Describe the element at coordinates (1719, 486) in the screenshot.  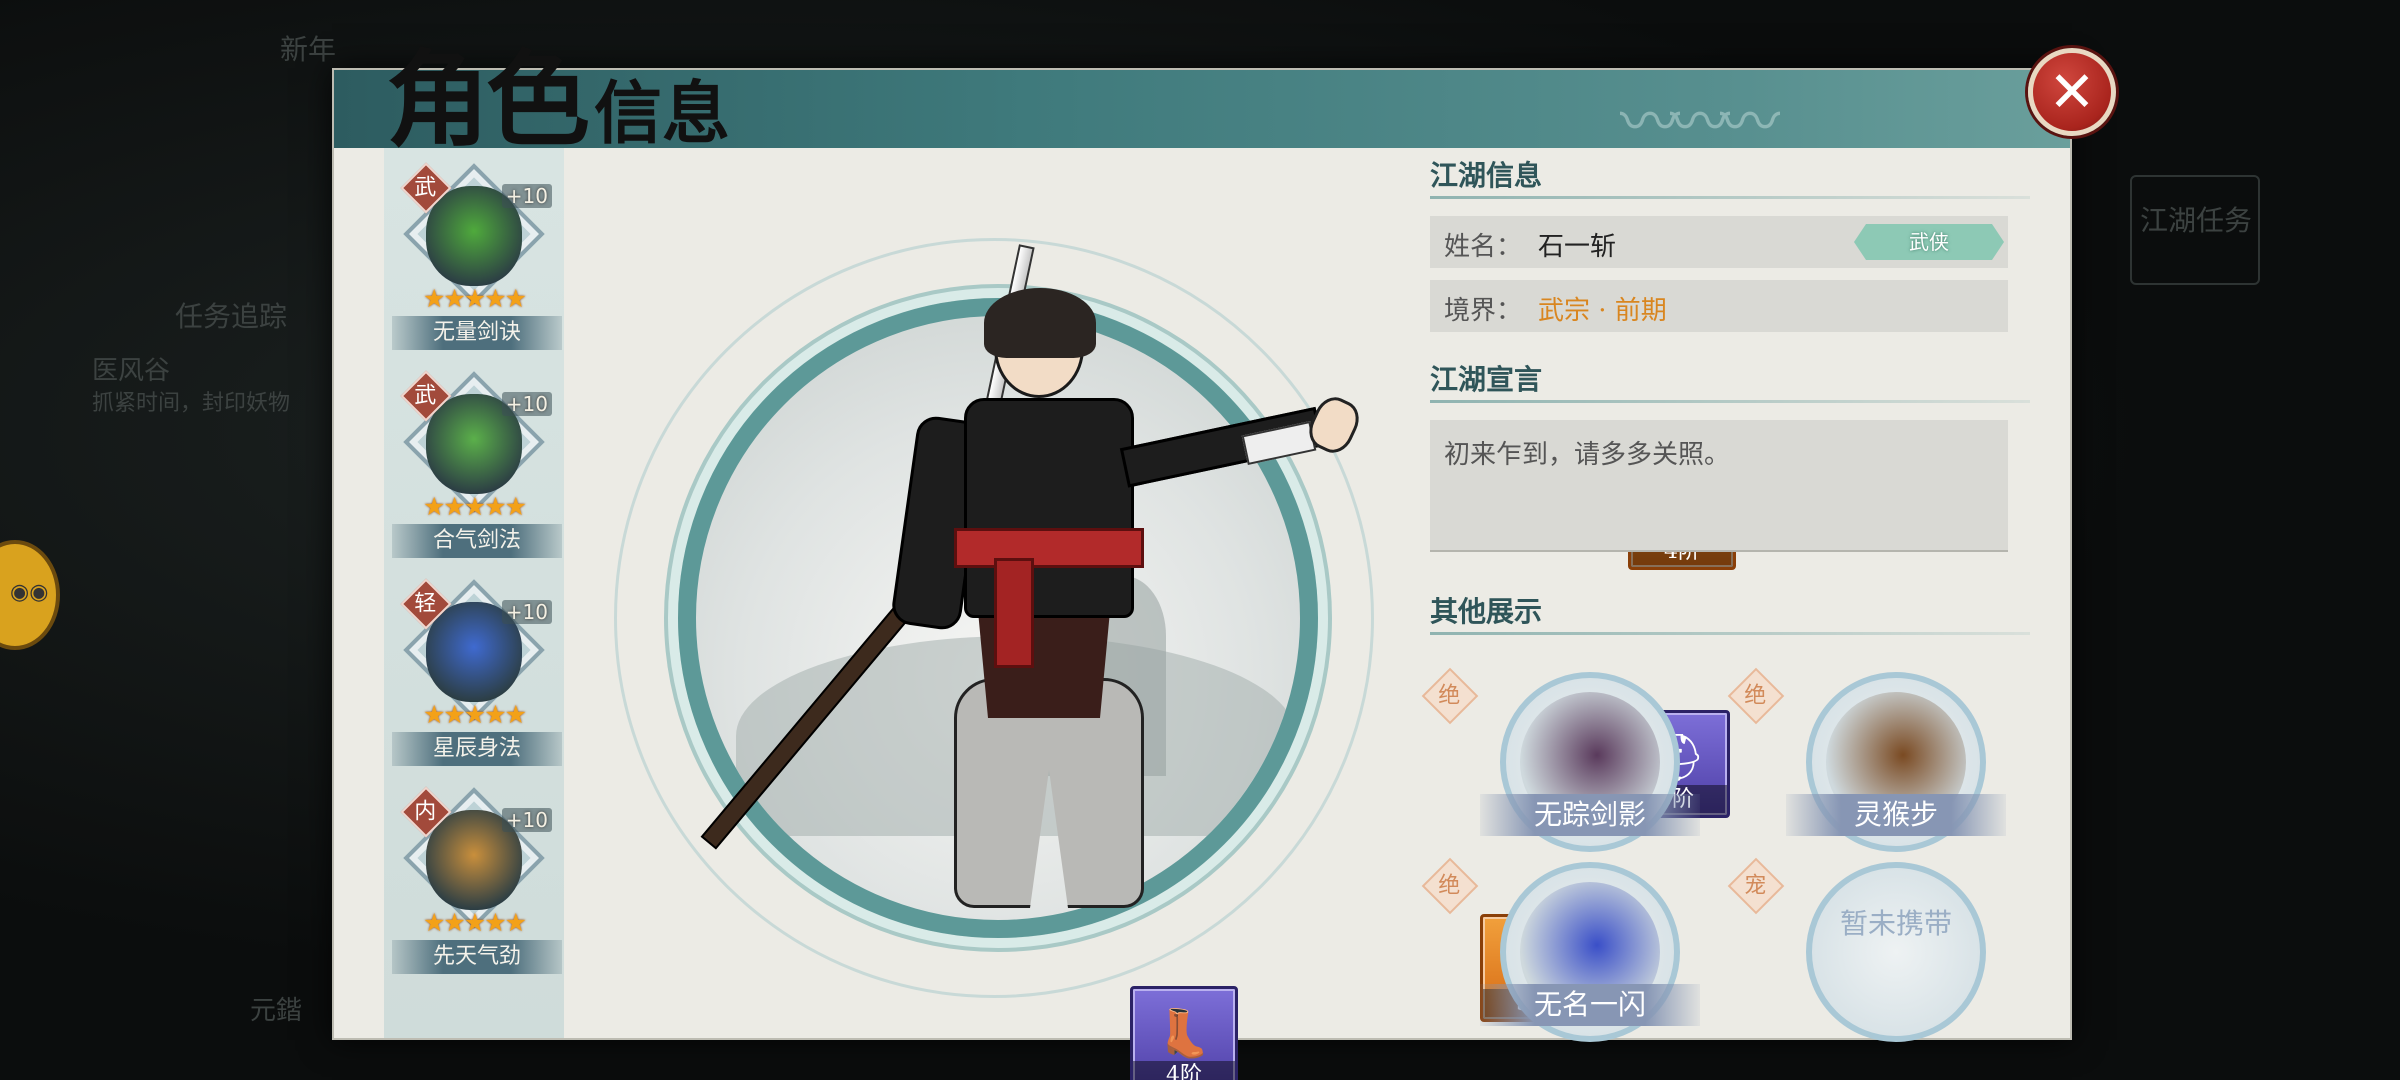
I see `declaration-box: 初来乍到，请多多关照。` at that location.